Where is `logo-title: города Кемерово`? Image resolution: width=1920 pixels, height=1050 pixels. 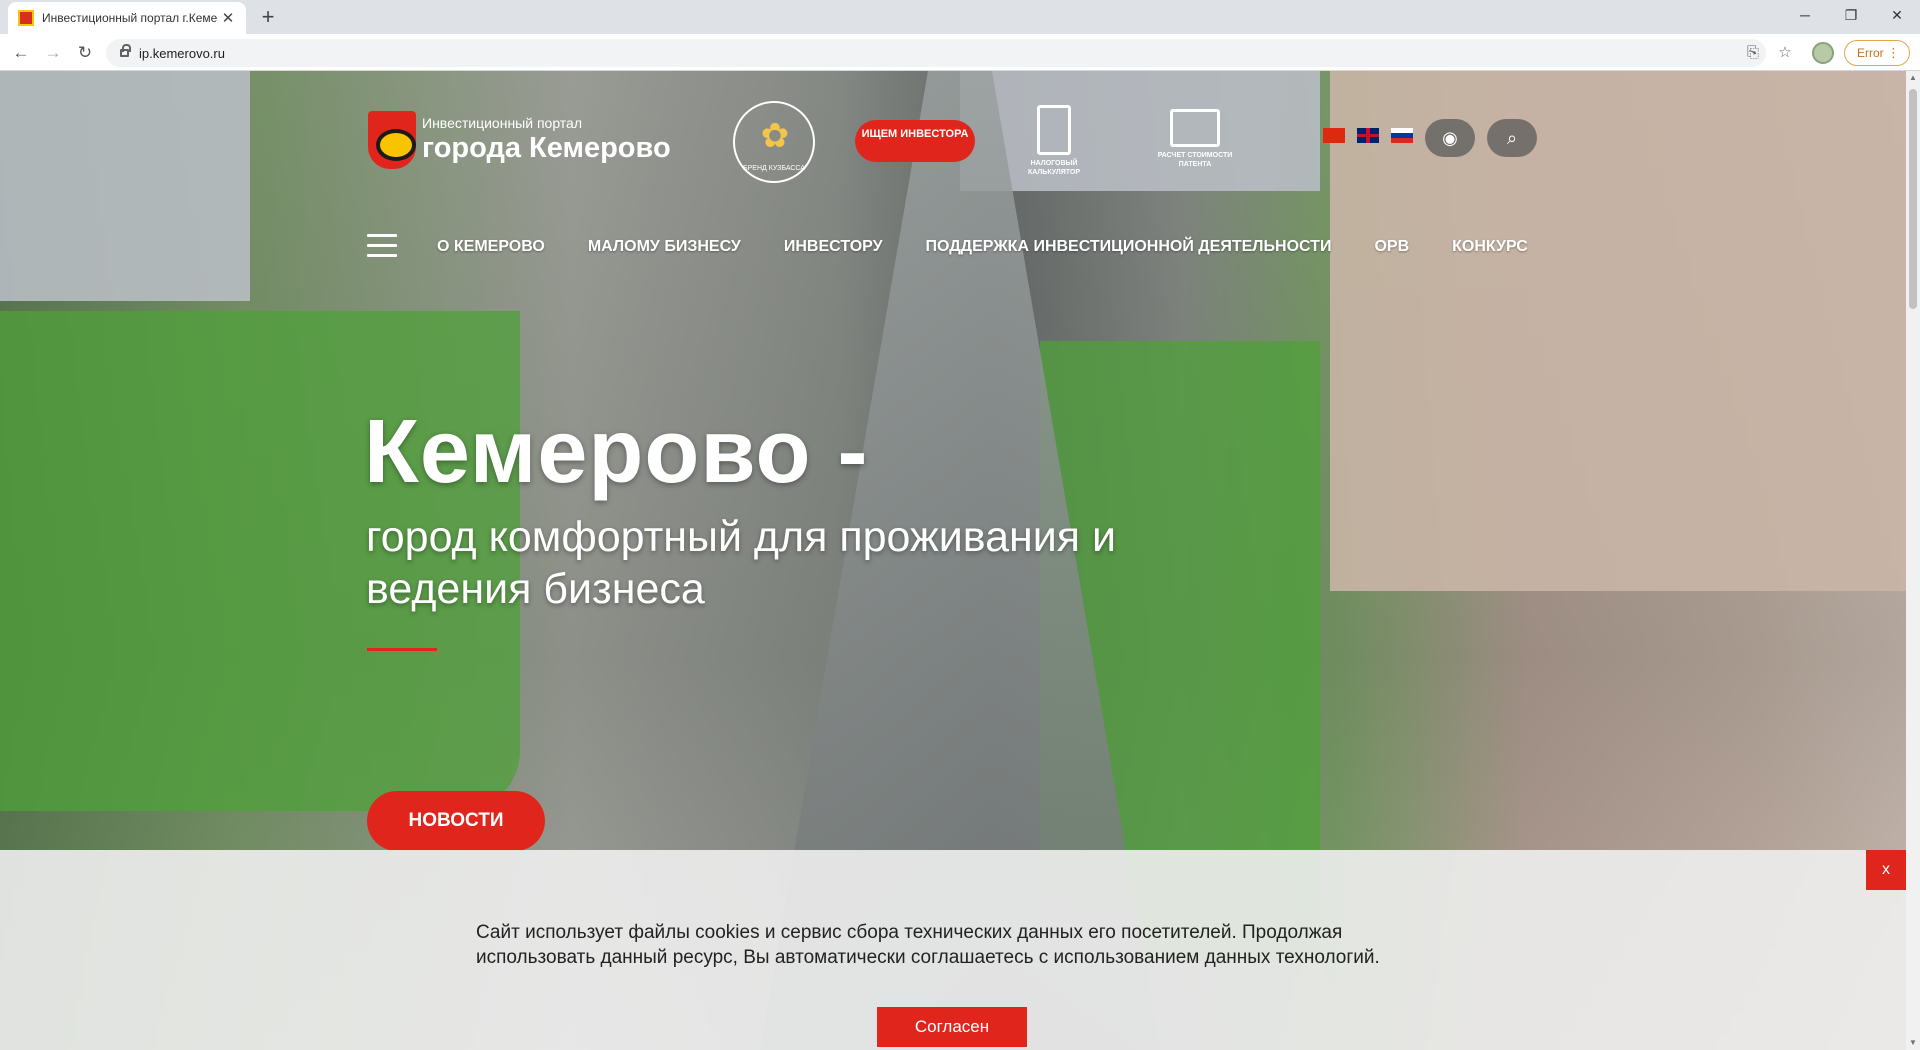
logo-title: города Кемерово is located at coordinates (546, 148).